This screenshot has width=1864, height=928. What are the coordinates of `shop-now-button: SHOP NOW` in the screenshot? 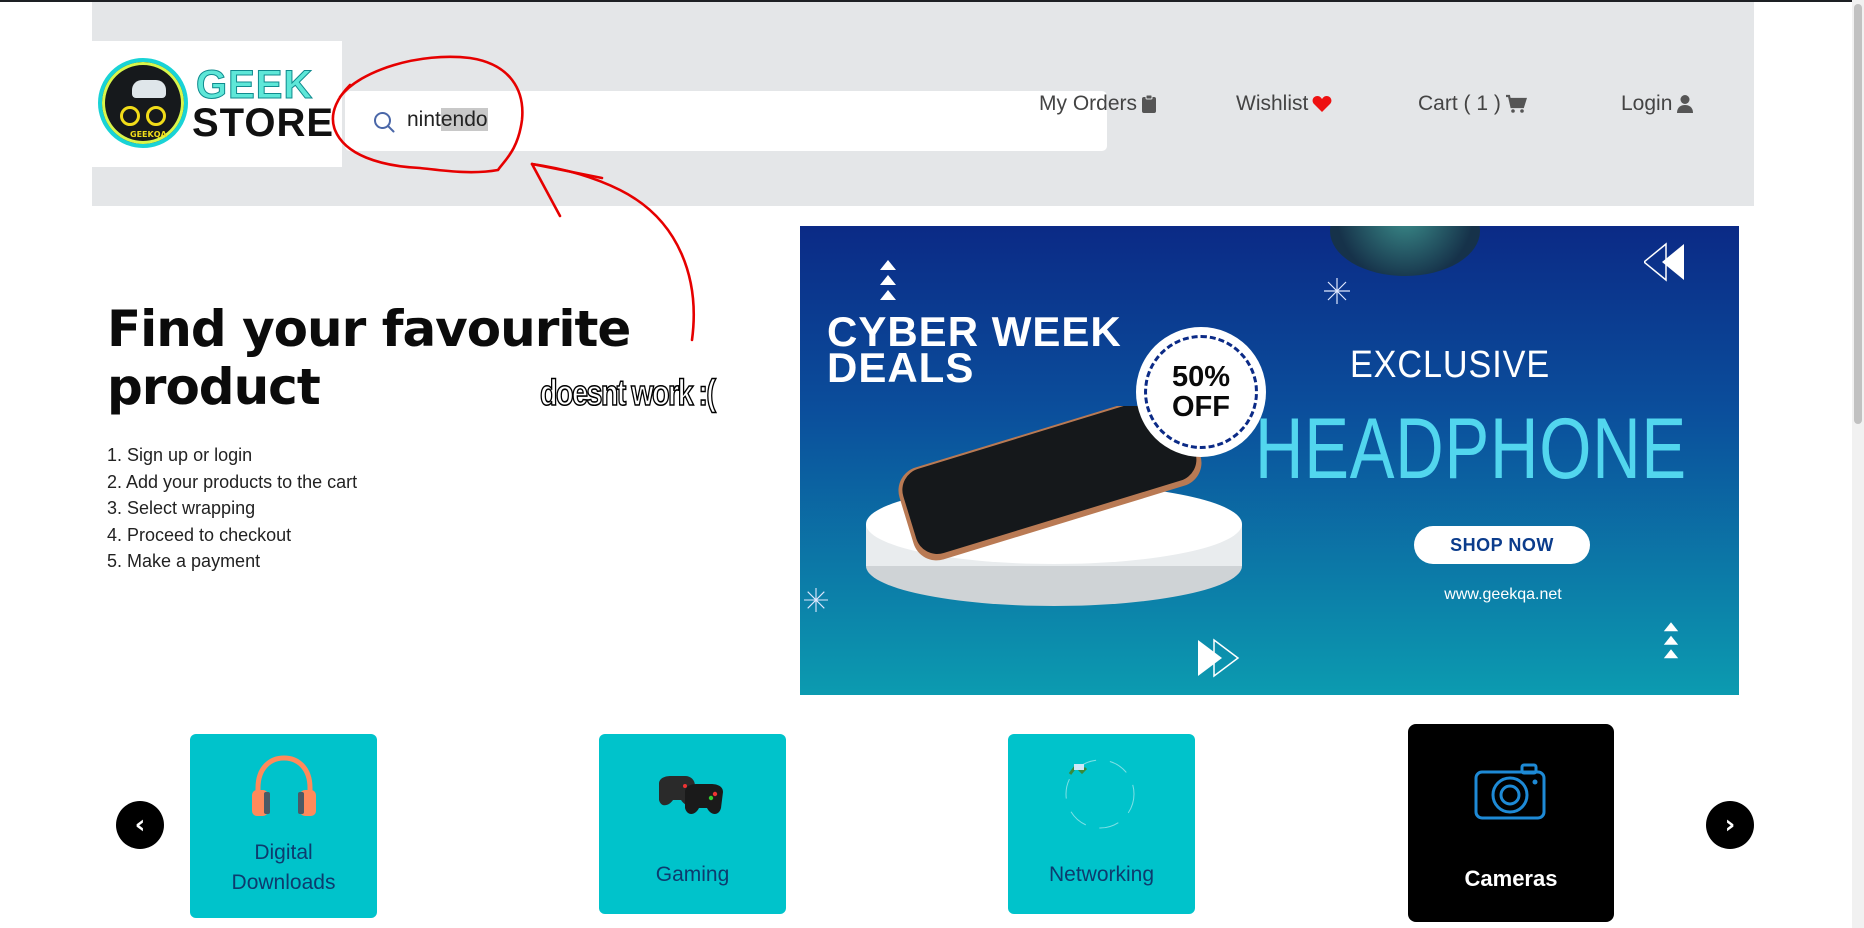 It's located at (1502, 545).